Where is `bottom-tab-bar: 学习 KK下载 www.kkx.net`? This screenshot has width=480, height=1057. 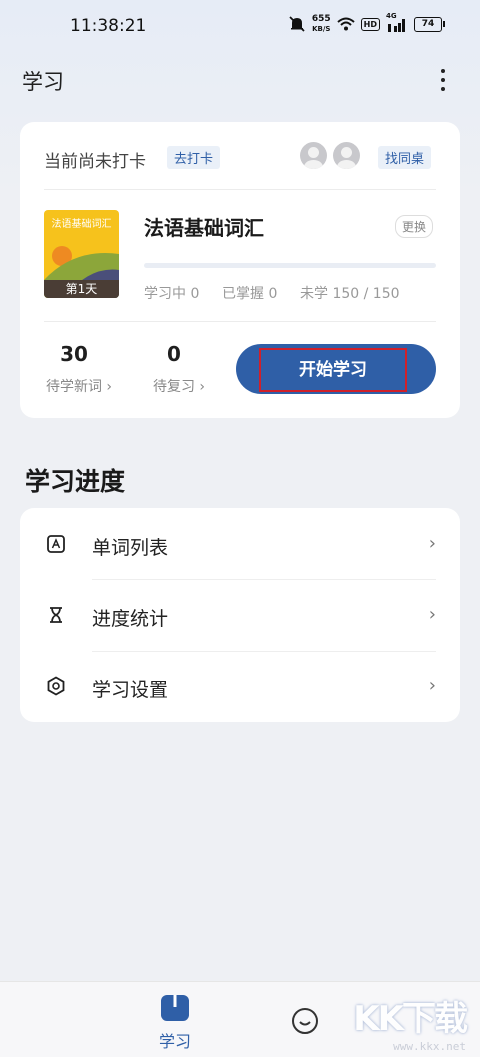 bottom-tab-bar: 学习 KK下载 www.kkx.net is located at coordinates (240, 1019).